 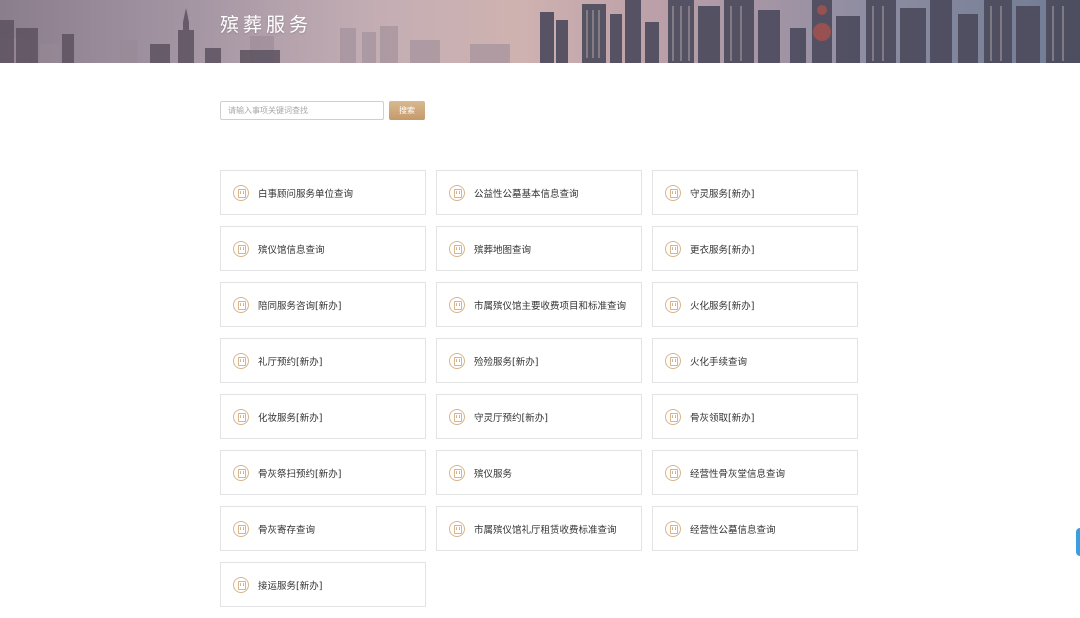 I want to click on service-card: 骨灰祭扫预约[新办], so click(x=323, y=472).